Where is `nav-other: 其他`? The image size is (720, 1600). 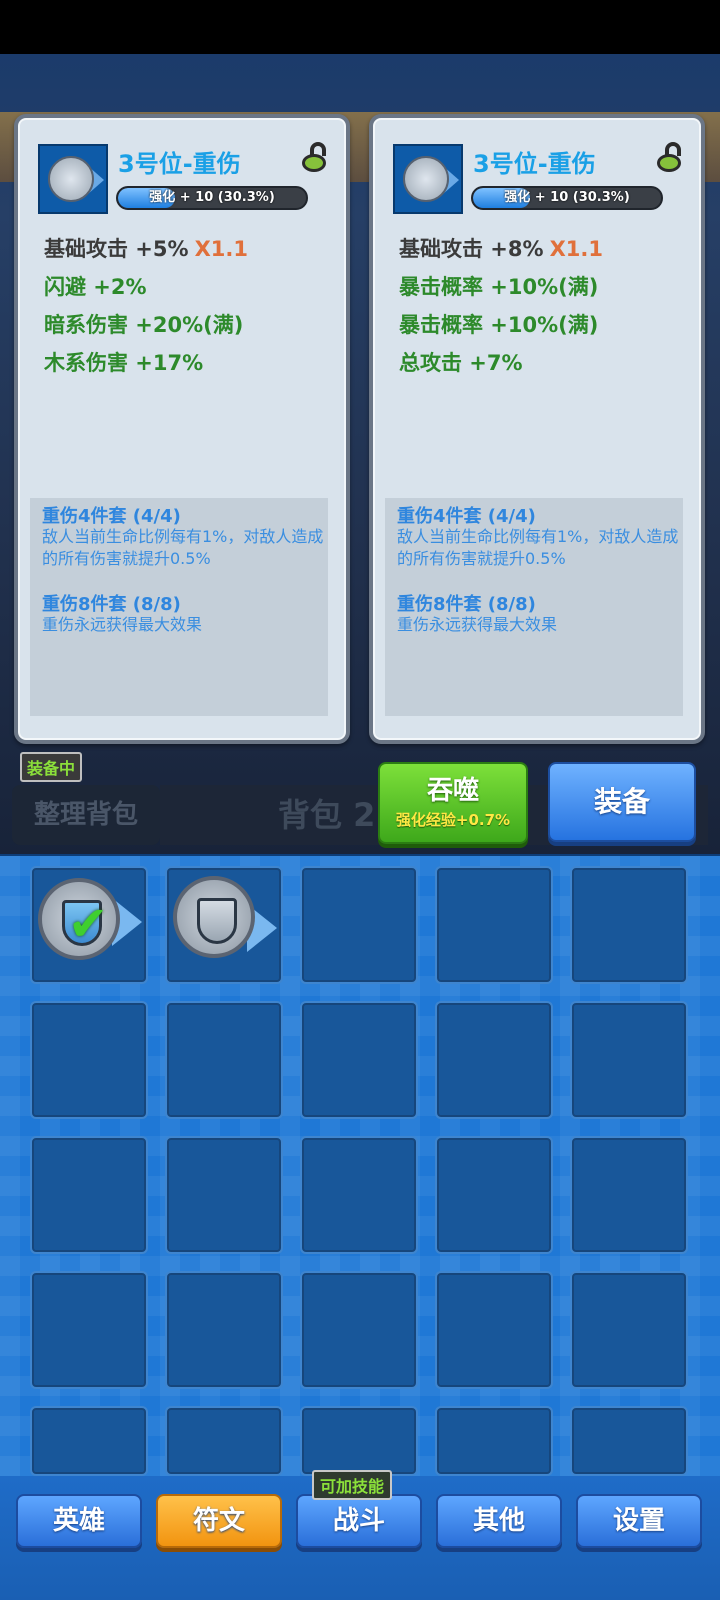
nav-other: 其他 is located at coordinates (499, 1521).